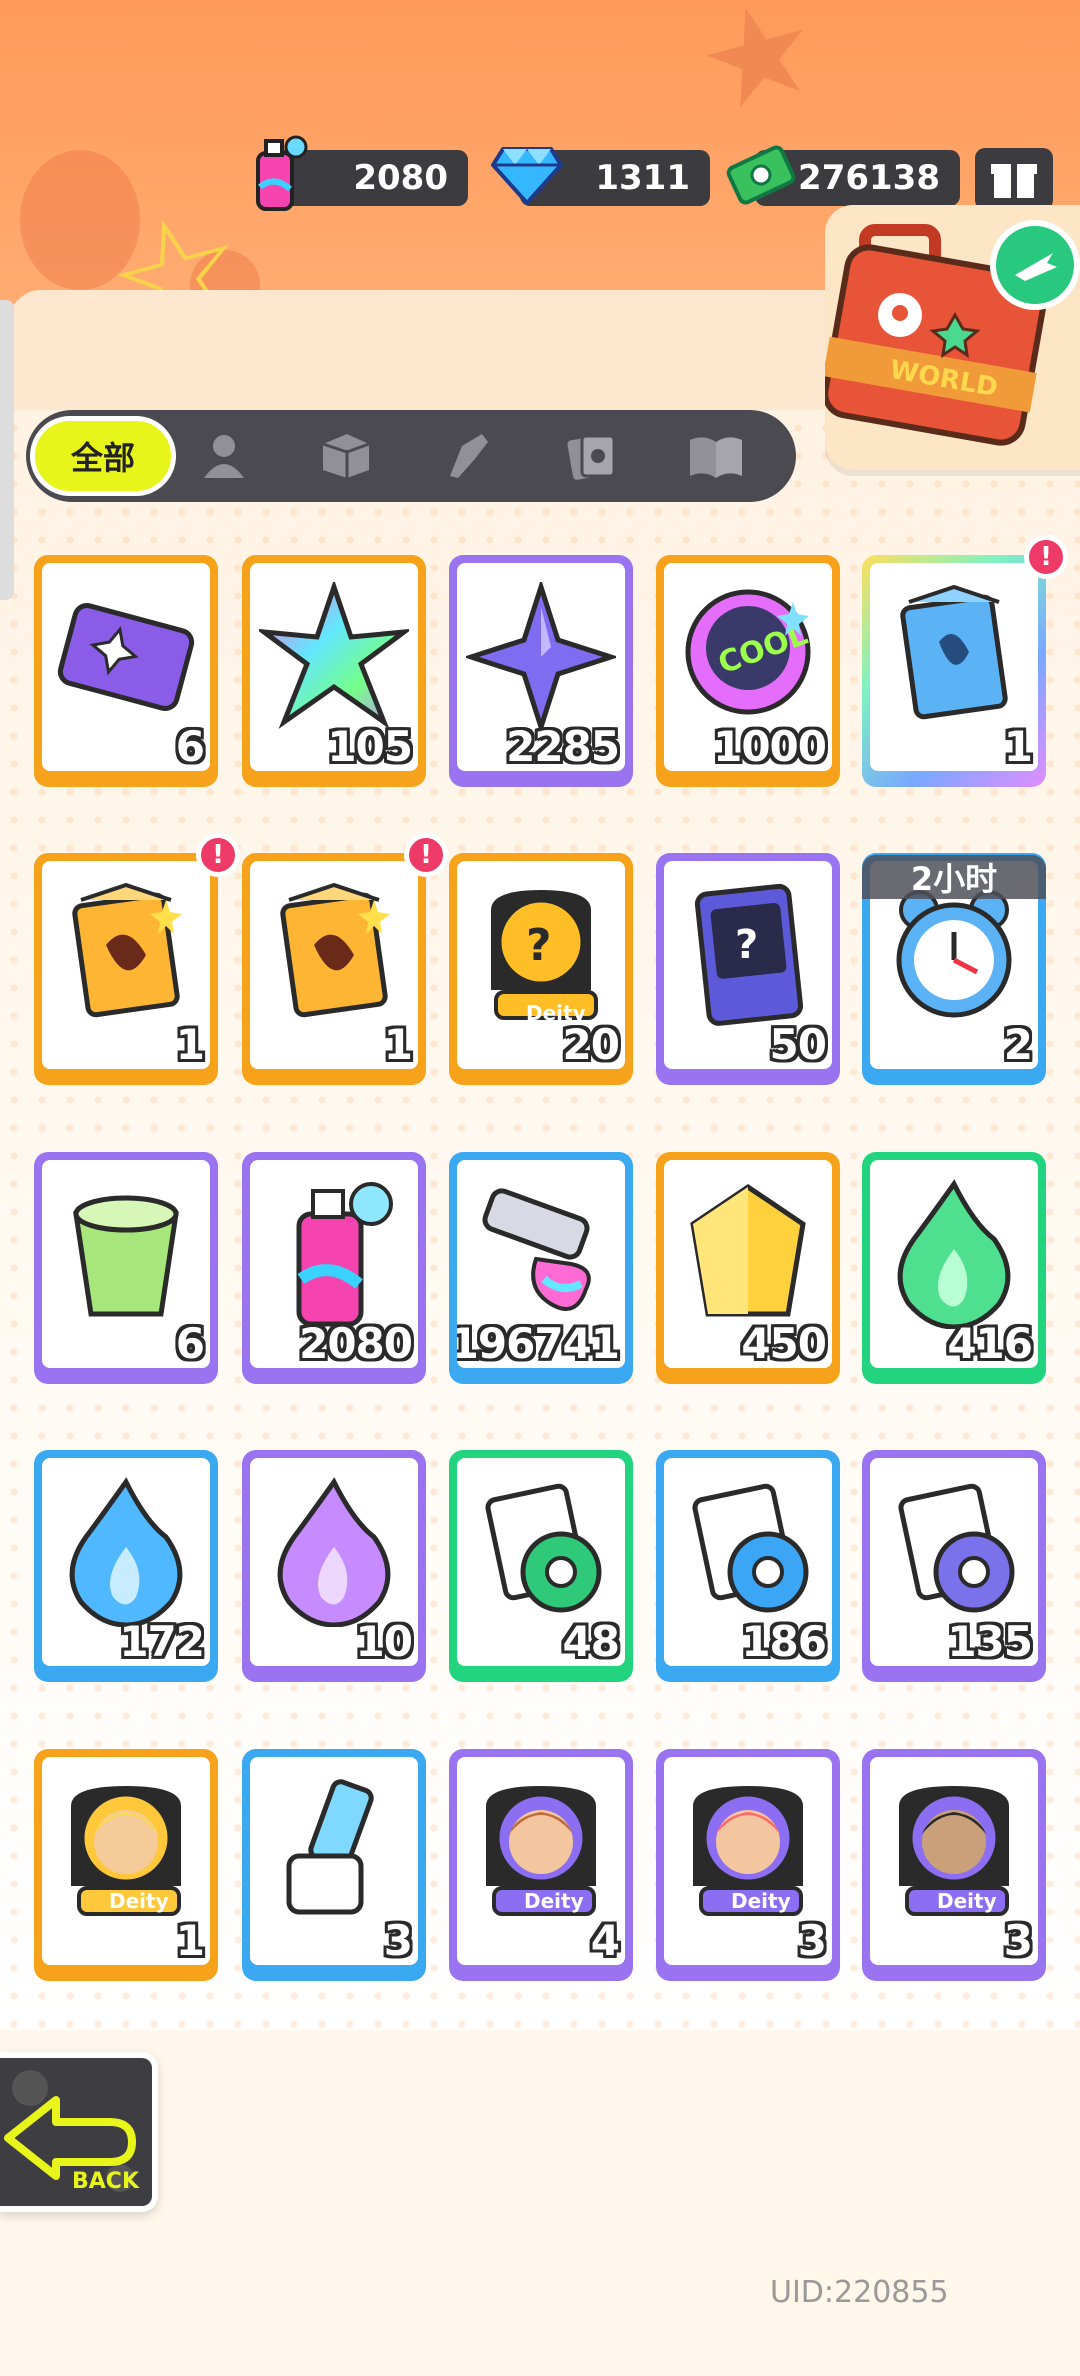 This screenshot has height=2376, width=1080. Describe the element at coordinates (954, 1255) in the screenshot. I see `green-flame-icon` at that location.